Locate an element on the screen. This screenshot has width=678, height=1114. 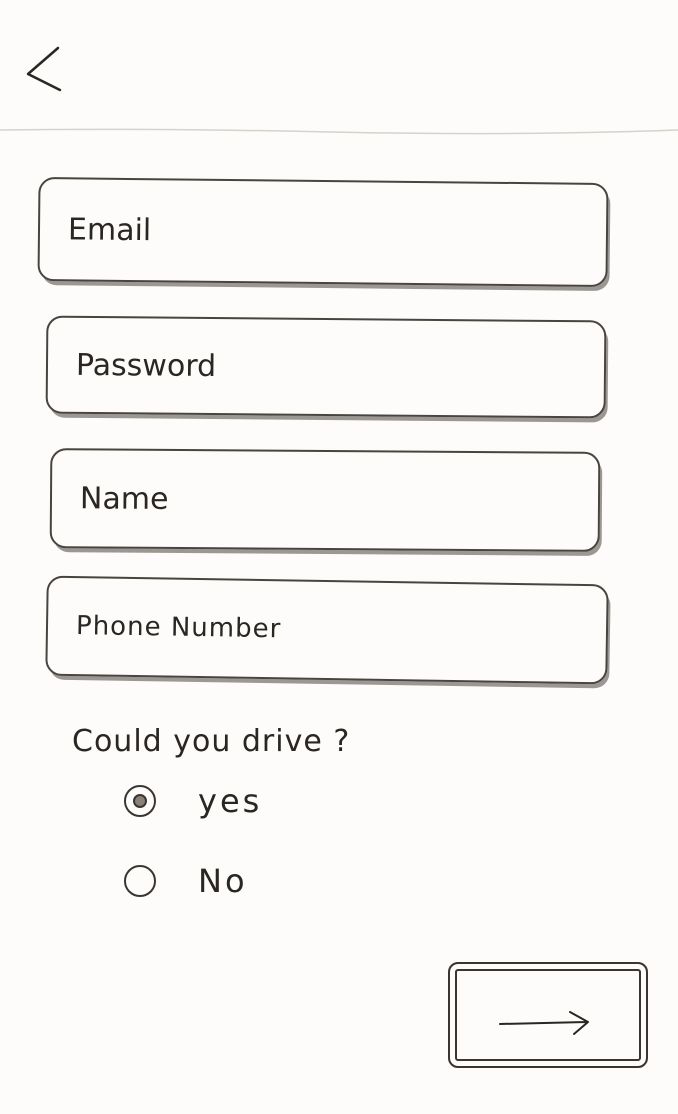
radio-button-yes is located at coordinates (140, 801).